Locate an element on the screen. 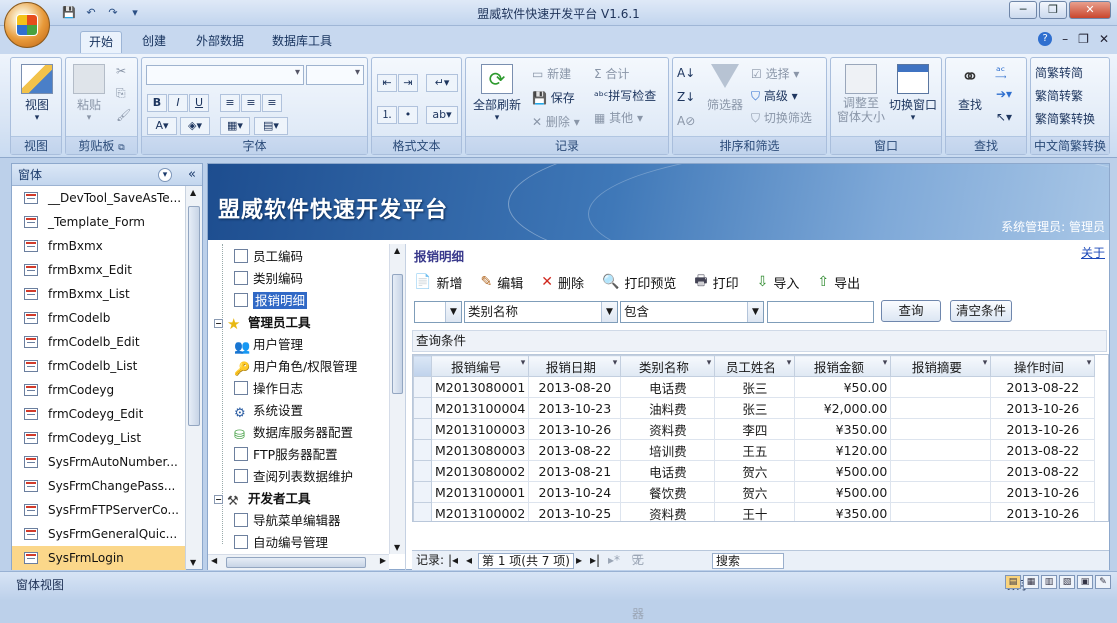 Image resolution: width=1117 pixels, height=623 pixels. record-search-input: 搜索 is located at coordinates (748, 561).